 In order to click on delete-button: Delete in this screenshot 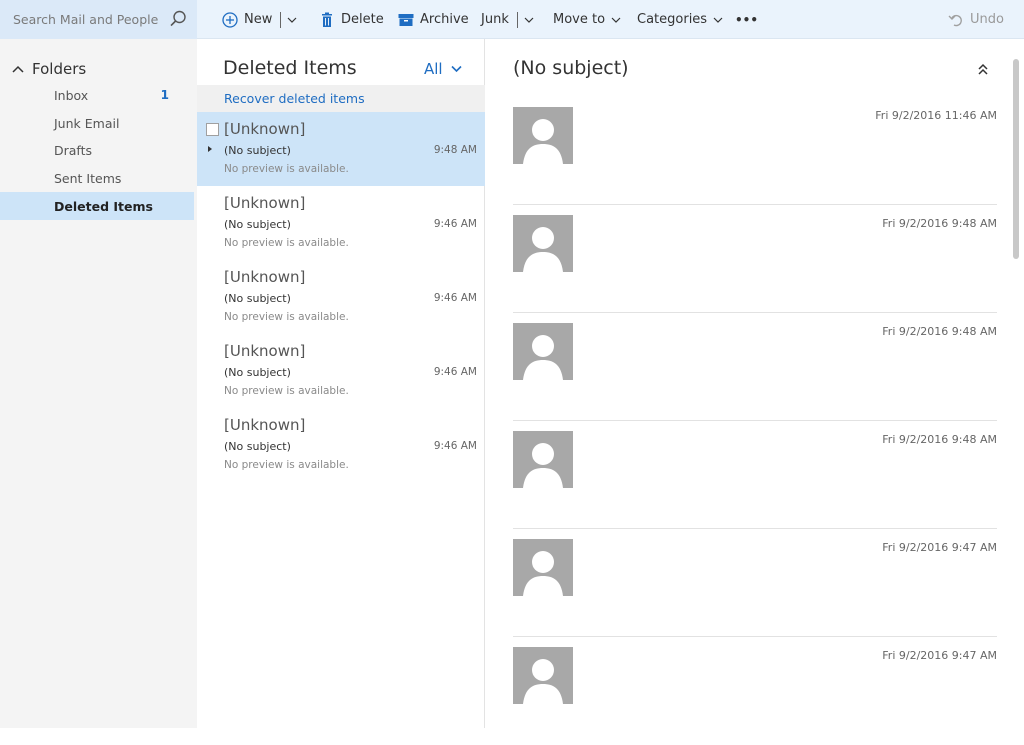, I will do `click(351, 19)`.